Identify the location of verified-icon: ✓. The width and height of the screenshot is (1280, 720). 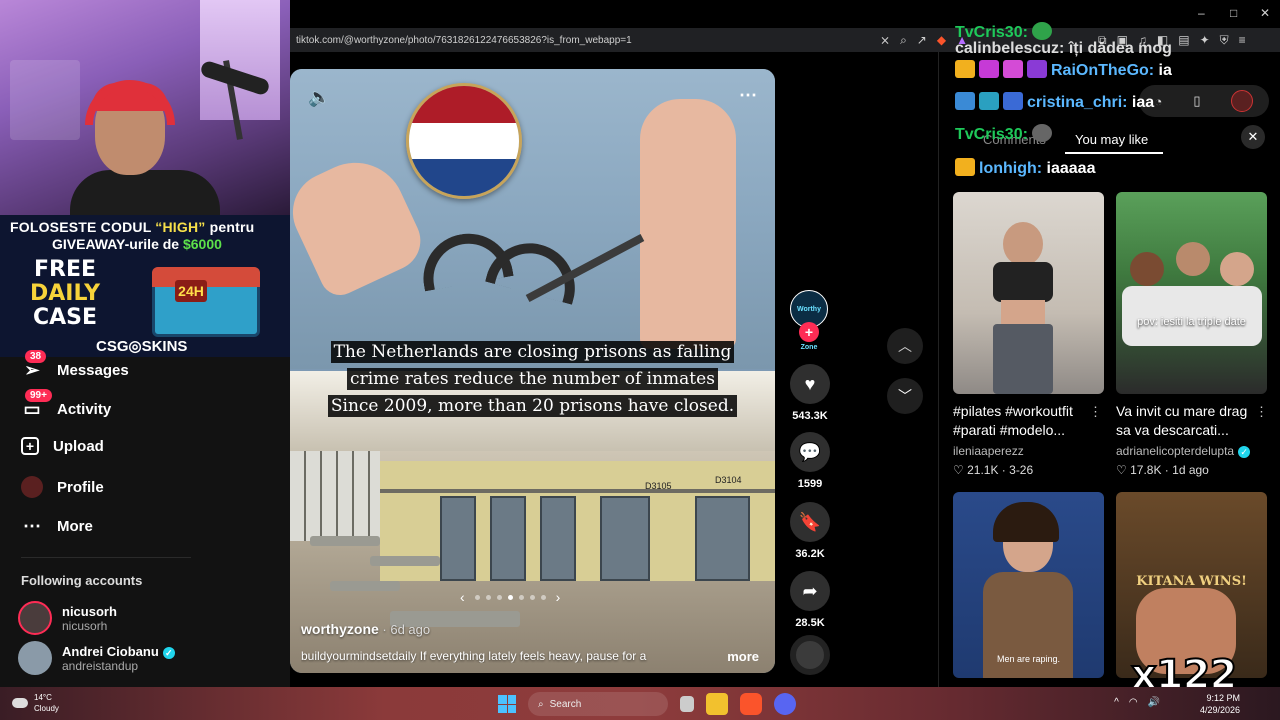
(168, 652).